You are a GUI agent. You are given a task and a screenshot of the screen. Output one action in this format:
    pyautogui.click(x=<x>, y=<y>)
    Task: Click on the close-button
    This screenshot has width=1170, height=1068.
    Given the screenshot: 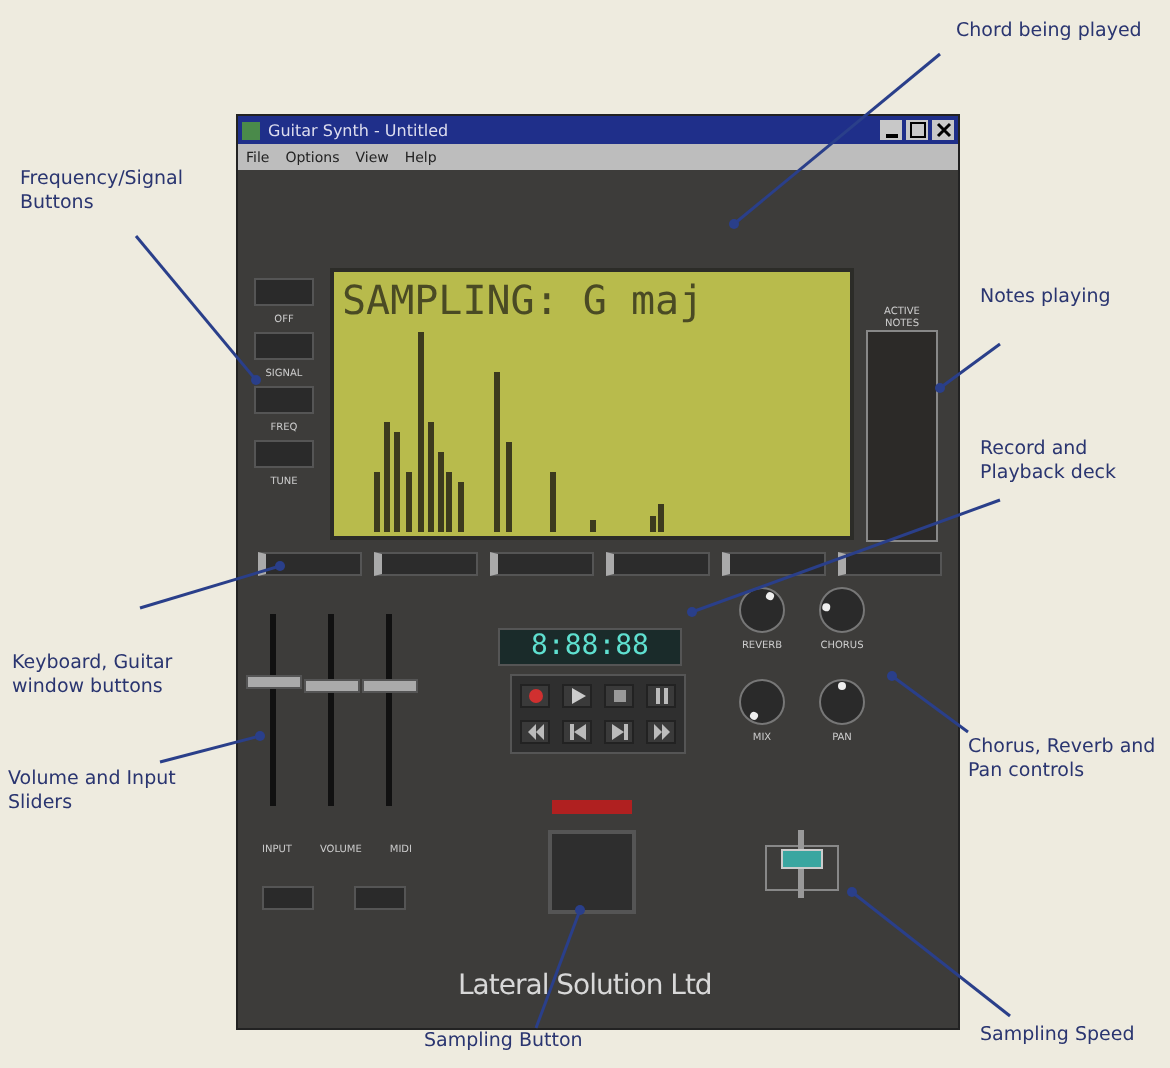 What is the action you would take?
    pyautogui.click(x=943, y=130)
    